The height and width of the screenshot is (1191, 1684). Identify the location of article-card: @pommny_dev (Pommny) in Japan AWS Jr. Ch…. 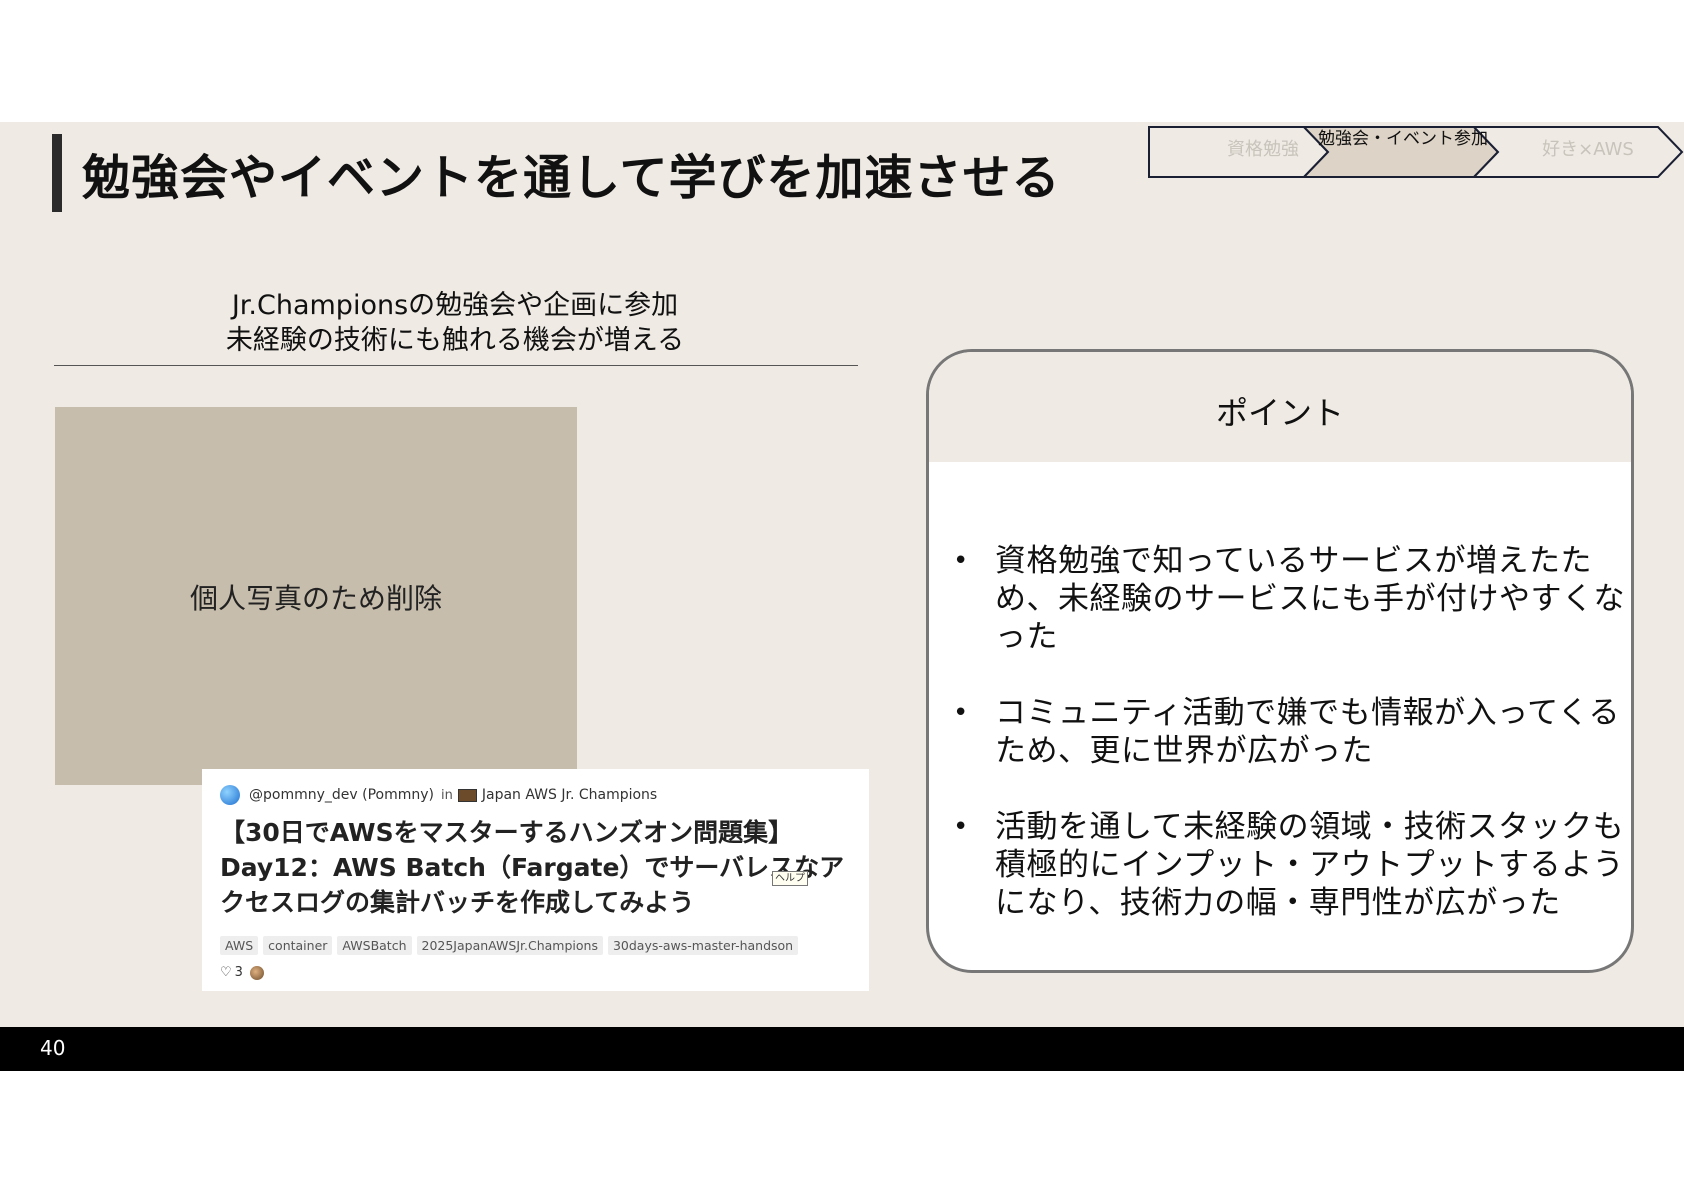
(535, 880).